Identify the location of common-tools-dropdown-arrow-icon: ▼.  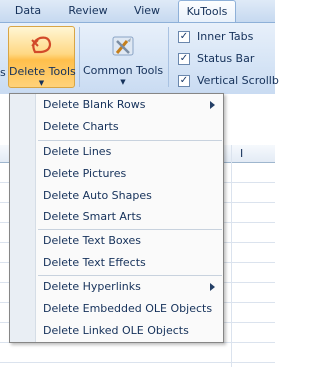
(123, 82).